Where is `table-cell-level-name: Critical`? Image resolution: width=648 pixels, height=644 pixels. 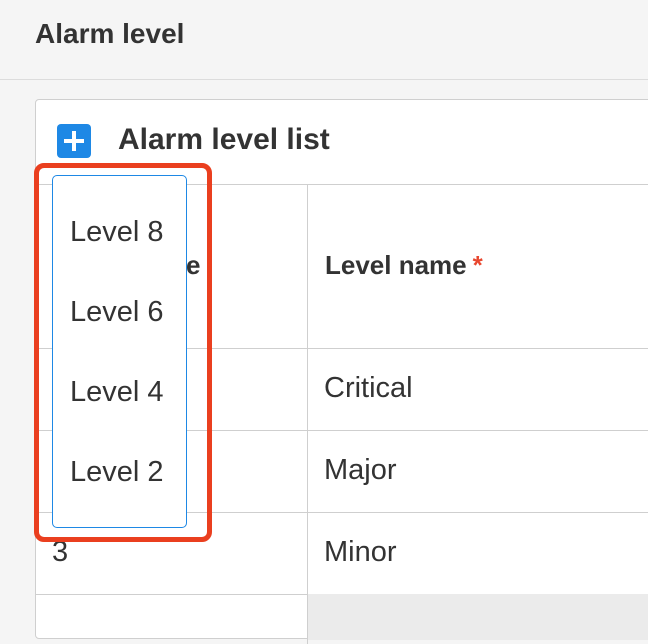 table-cell-level-name: Critical is located at coordinates (368, 388).